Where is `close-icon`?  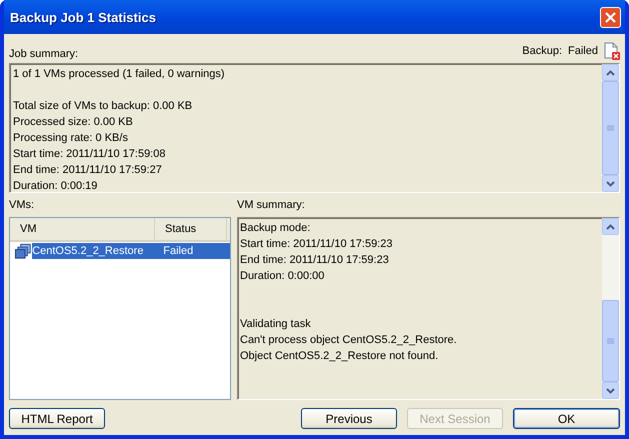
close-icon is located at coordinates (610, 17).